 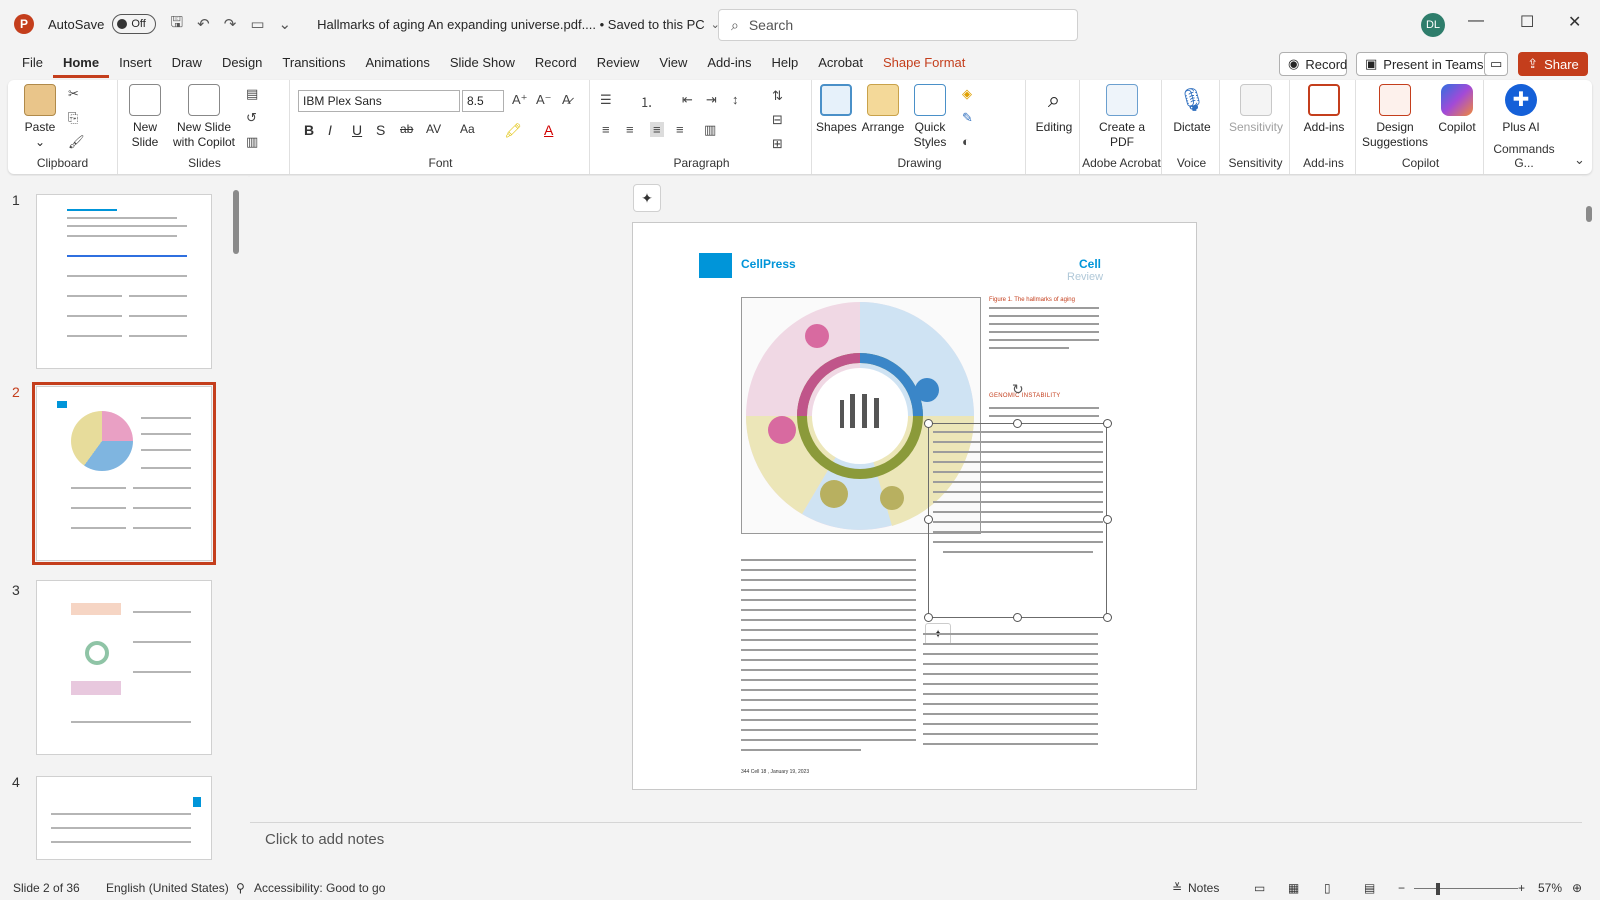 What do you see at coordinates (32, 63) in the screenshot?
I see `tab-file: File` at bounding box center [32, 63].